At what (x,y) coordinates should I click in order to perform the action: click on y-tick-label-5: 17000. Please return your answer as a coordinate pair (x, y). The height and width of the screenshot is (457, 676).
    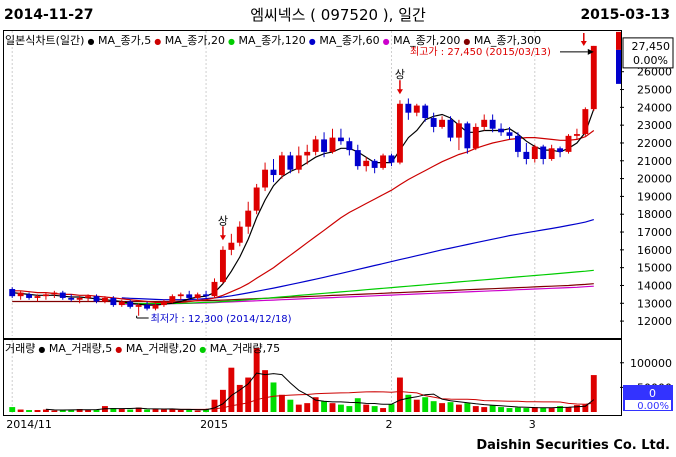
    Looking at the image, I should click on (654, 232).